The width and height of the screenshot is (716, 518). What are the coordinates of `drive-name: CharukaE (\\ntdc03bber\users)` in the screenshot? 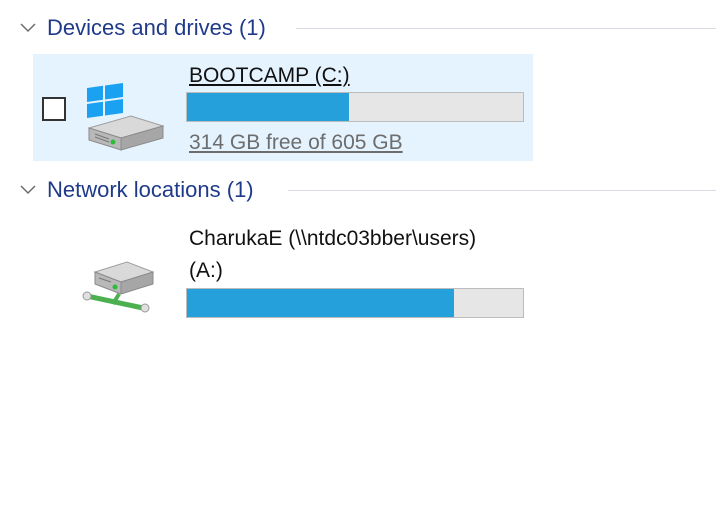 It's located at (332, 239).